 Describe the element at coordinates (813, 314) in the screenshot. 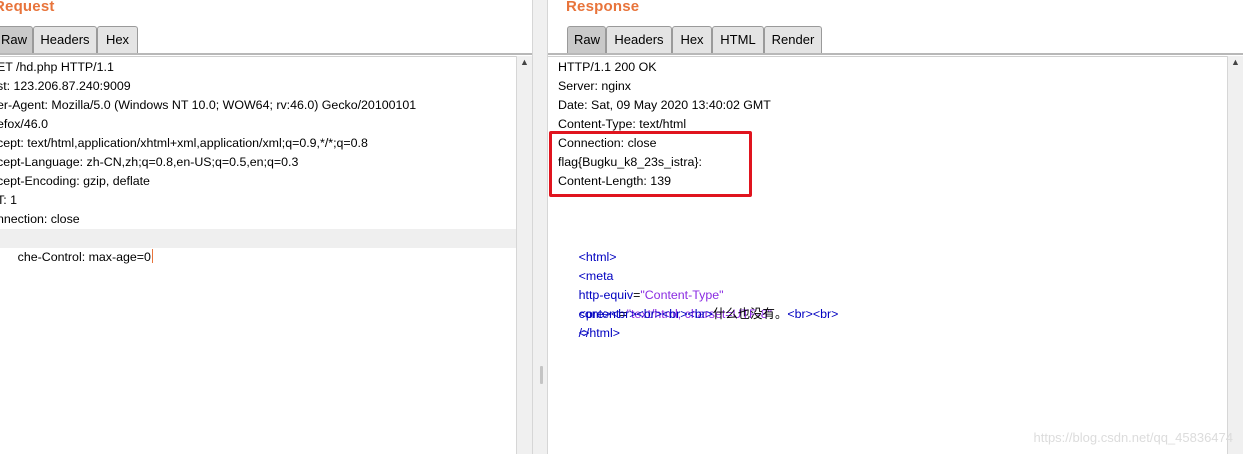

I see `br-tail-tags: <br><br>` at that location.